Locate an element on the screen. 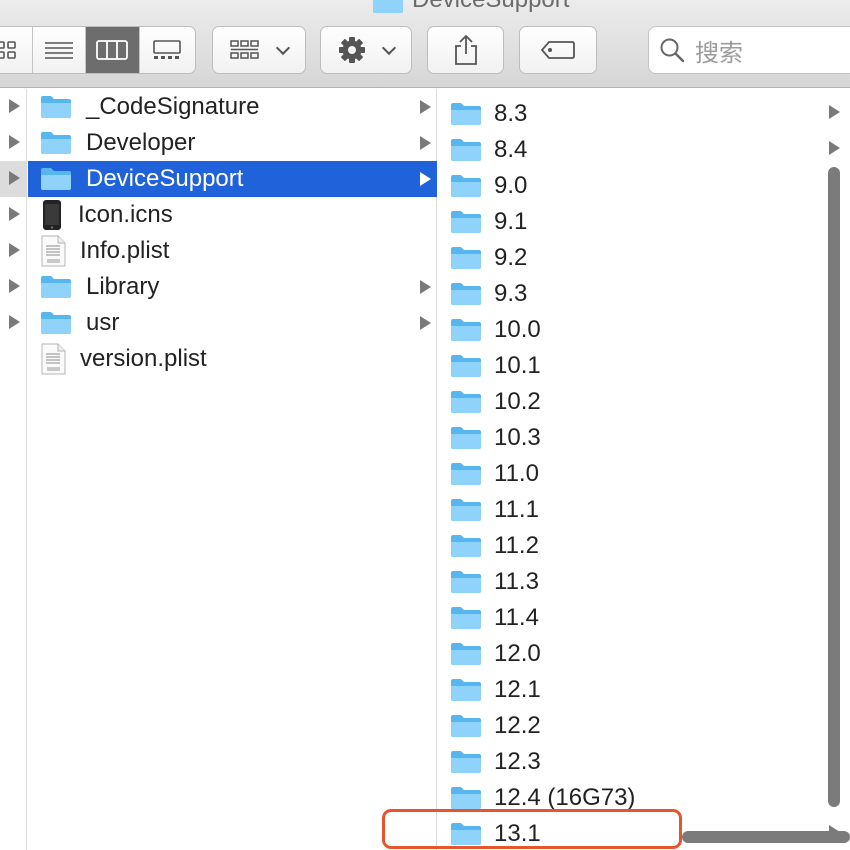  item-label: Info.plist is located at coordinates (125, 250).